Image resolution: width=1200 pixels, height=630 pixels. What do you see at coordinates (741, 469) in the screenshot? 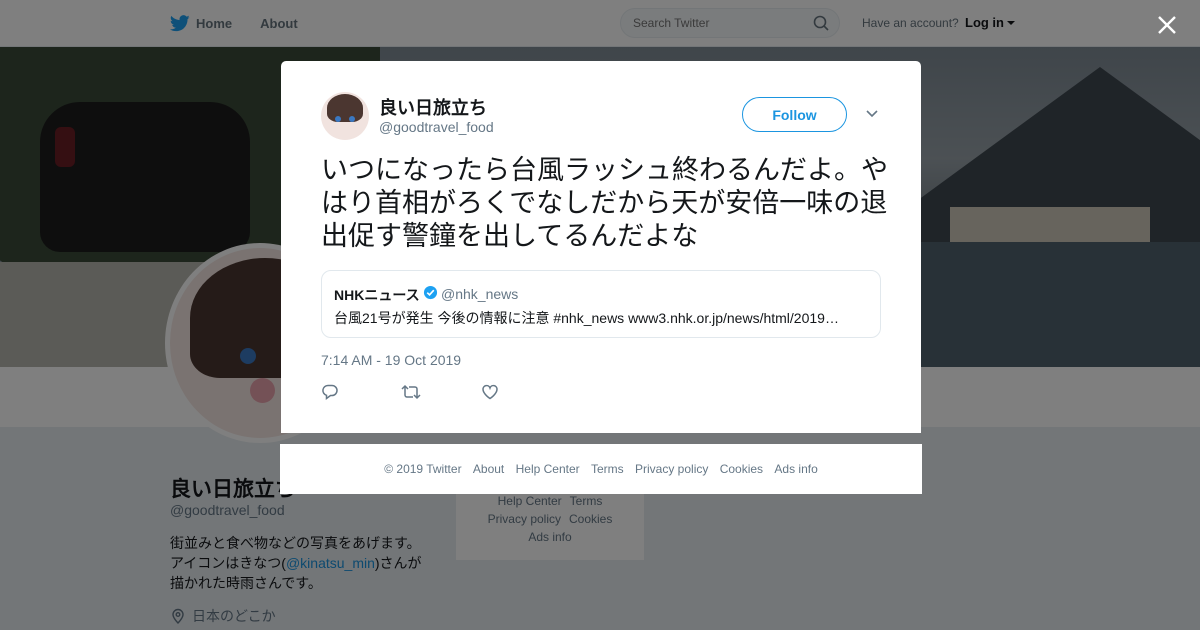
I see `footer-cookies-link: Cookies` at bounding box center [741, 469].